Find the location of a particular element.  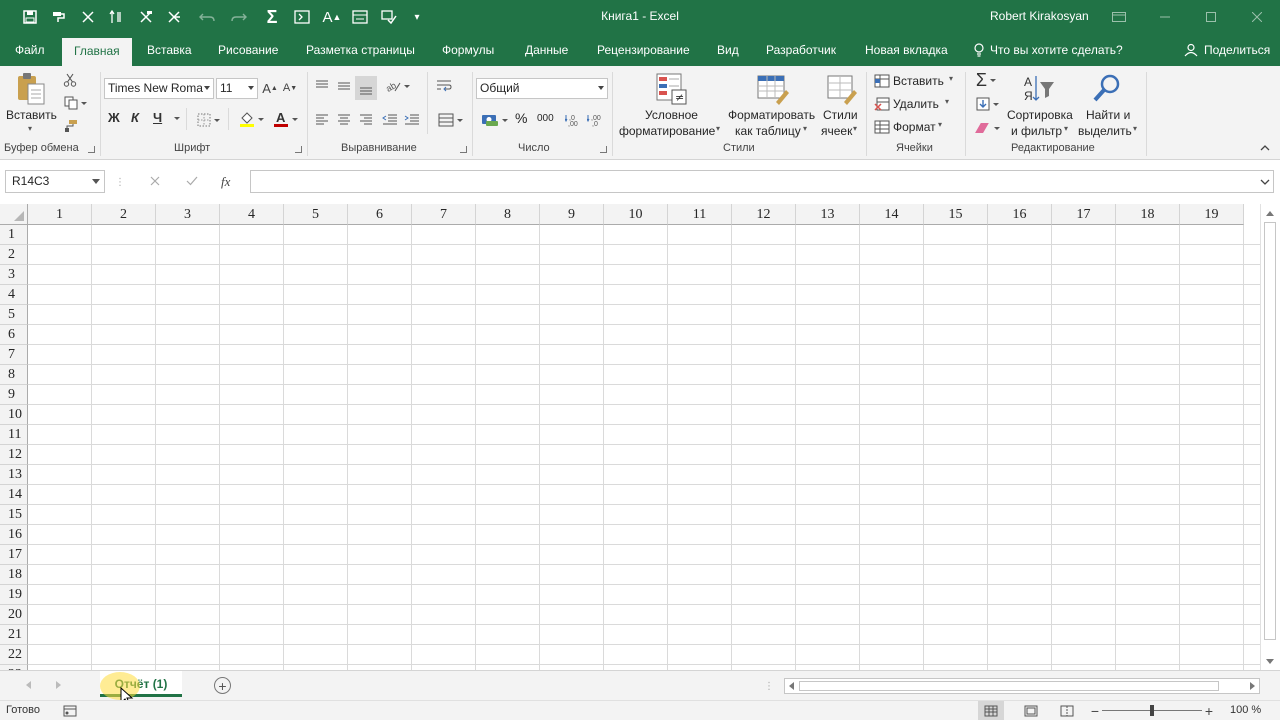

row-header: 11 is located at coordinates (14, 435).